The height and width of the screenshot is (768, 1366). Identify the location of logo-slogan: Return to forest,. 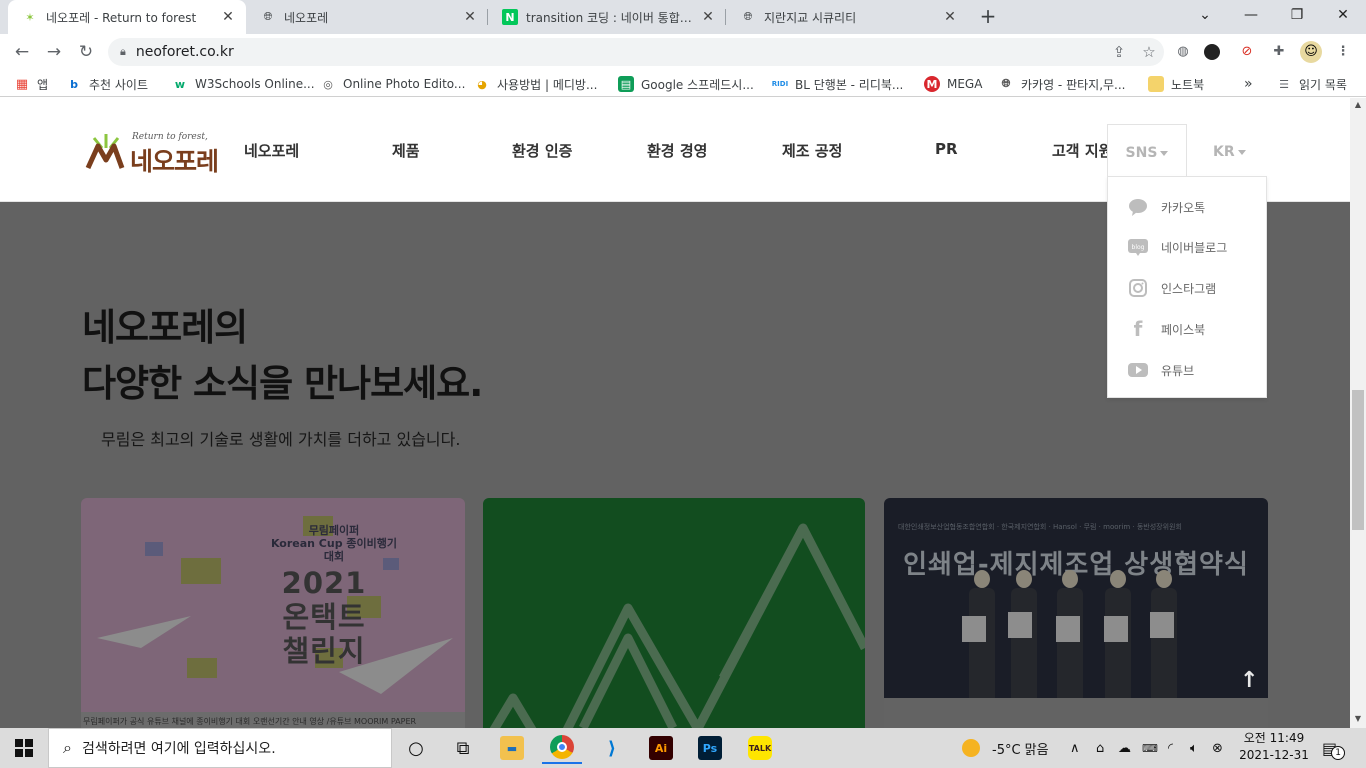
(170, 137).